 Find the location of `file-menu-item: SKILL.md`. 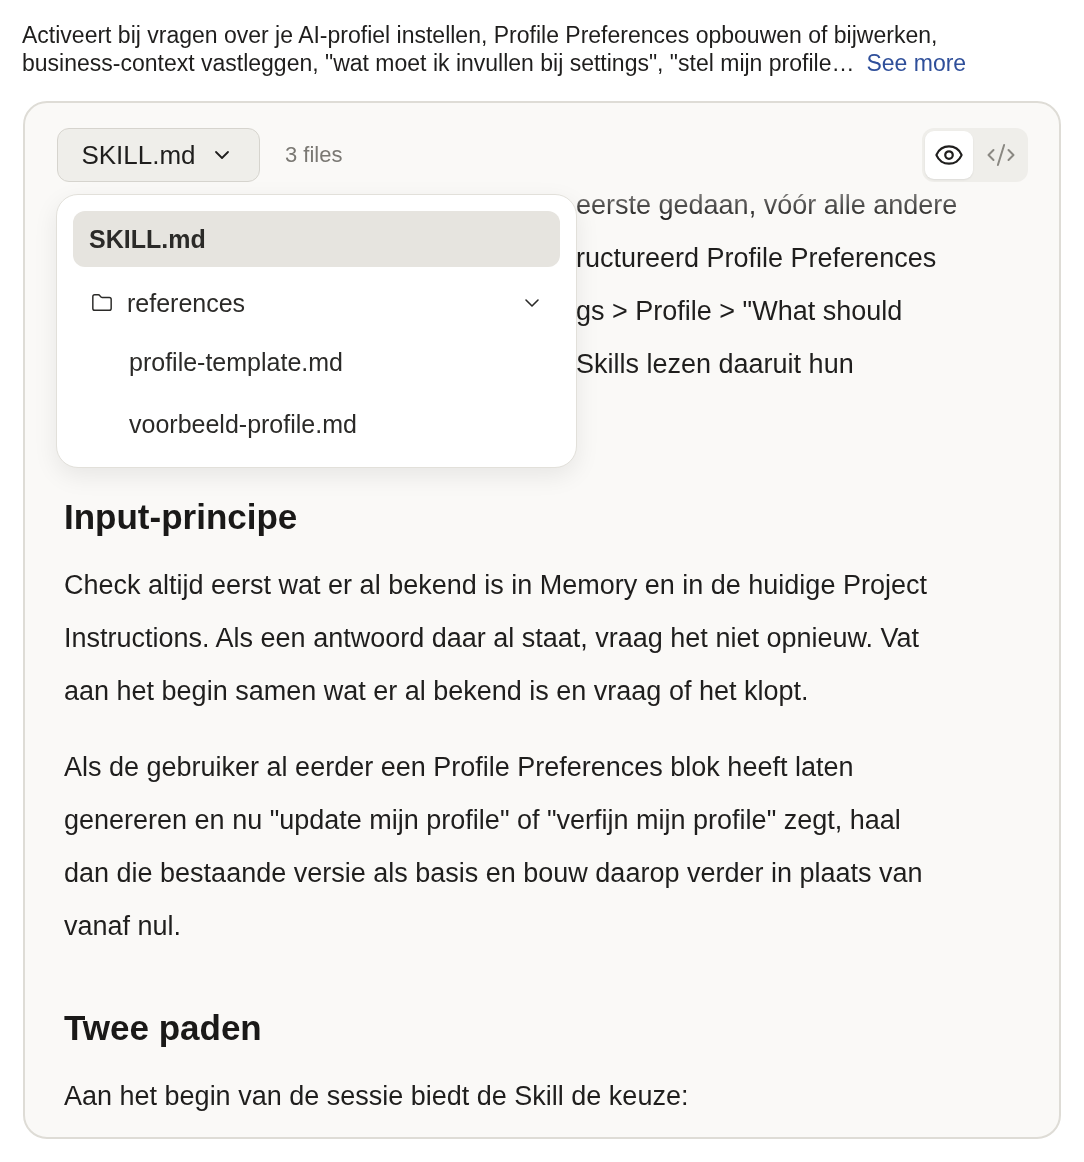

file-menu-item: SKILL.md is located at coordinates (316, 239).